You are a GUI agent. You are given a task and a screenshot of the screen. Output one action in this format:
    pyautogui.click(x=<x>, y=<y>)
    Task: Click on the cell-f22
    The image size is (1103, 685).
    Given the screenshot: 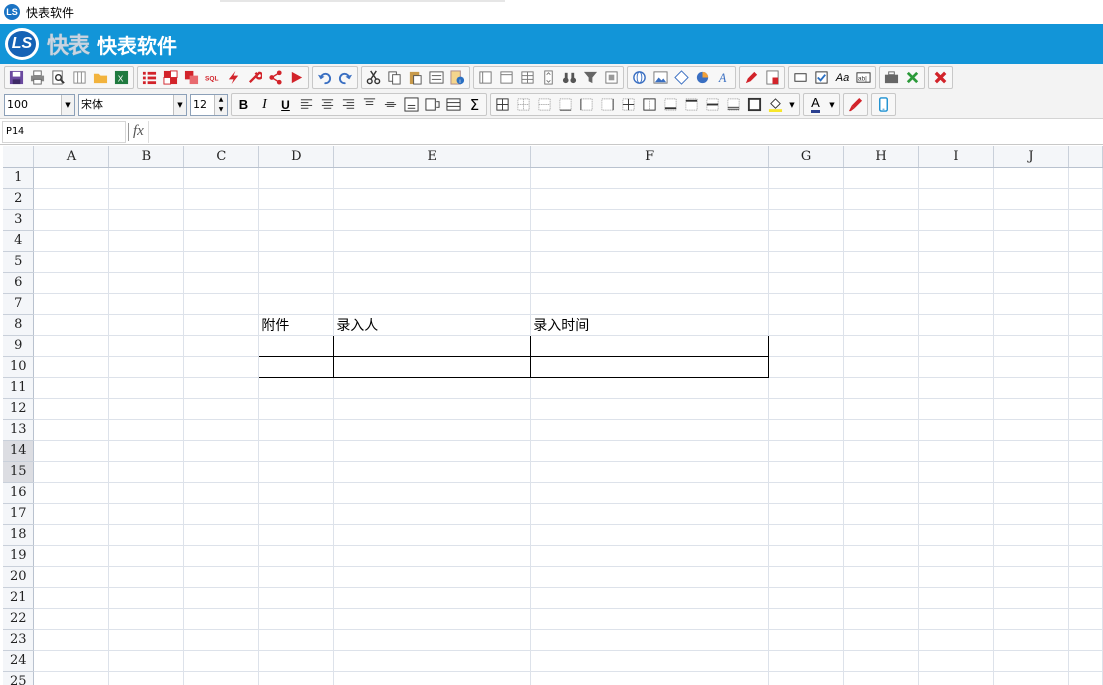 What is the action you would take?
    pyautogui.click(x=650, y=619)
    